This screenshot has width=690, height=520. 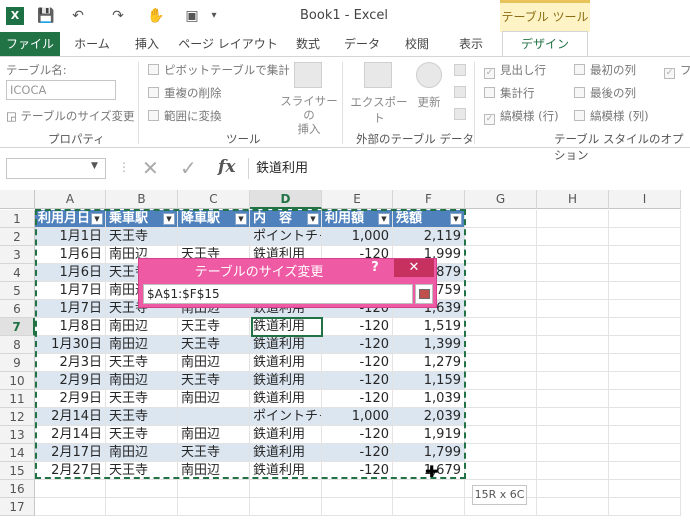 I want to click on column-header-g: G, so click(x=501, y=199).